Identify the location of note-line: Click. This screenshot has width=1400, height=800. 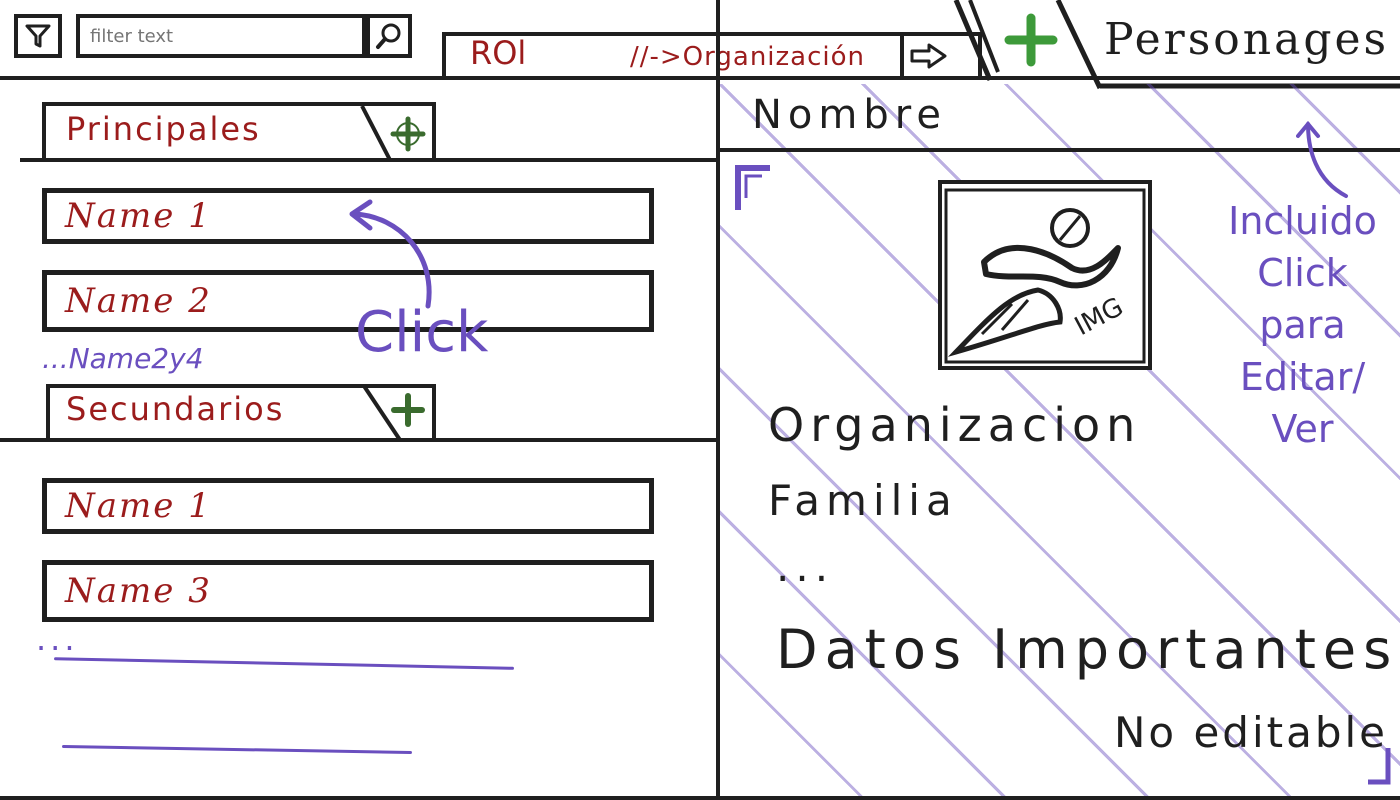
(1302, 273).